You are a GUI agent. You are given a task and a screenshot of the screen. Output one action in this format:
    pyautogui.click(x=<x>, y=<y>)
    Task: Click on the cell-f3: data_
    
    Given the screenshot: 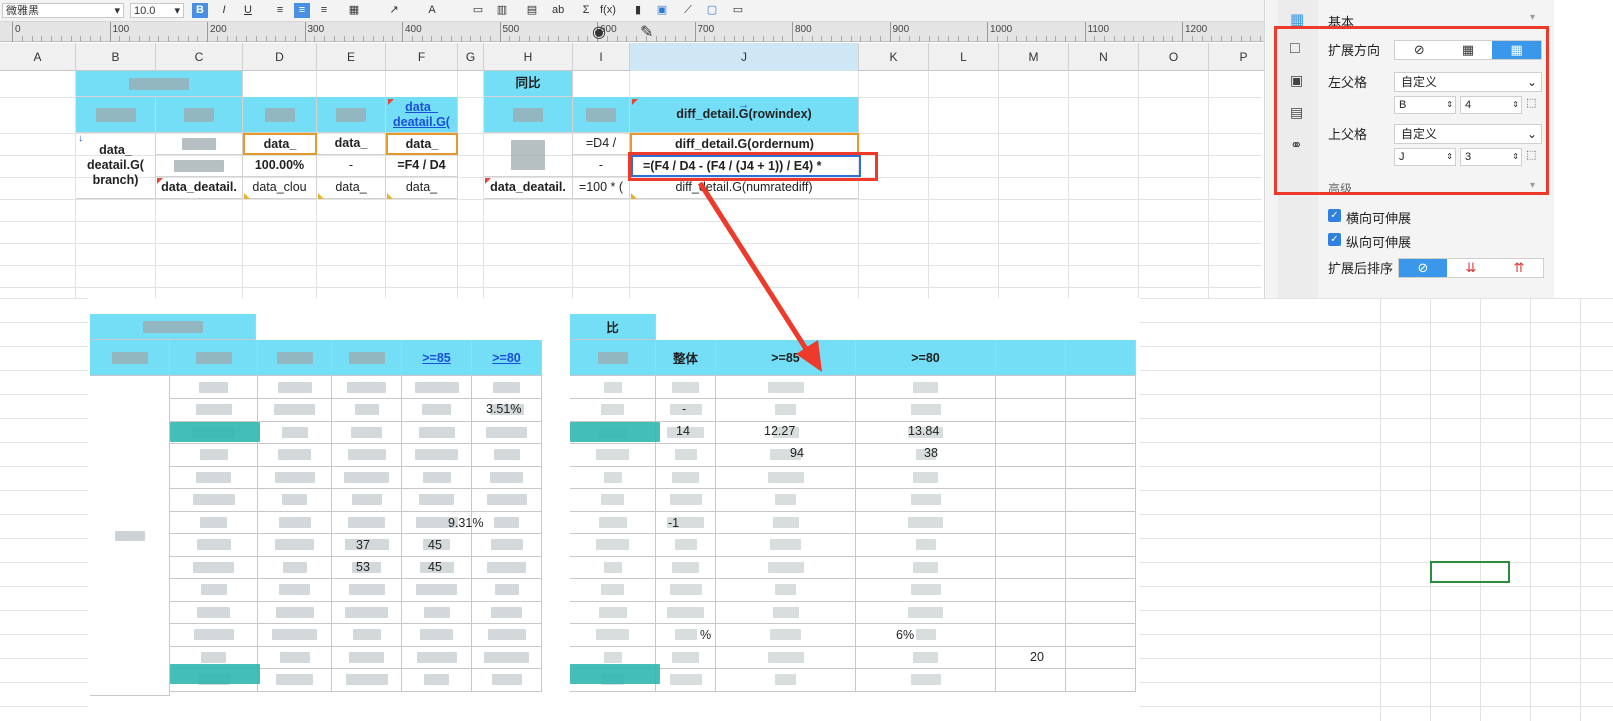 What is the action you would take?
    pyautogui.click(x=422, y=144)
    